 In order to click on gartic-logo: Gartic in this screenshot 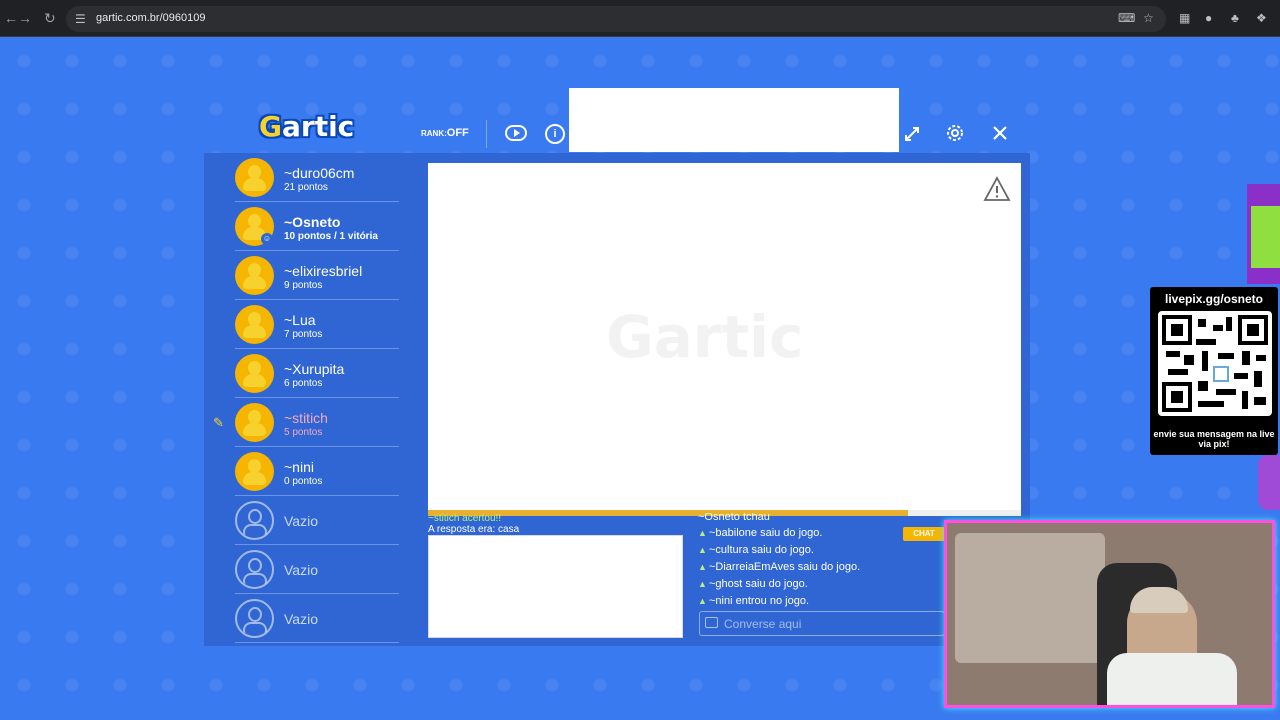, I will do `click(306, 126)`.